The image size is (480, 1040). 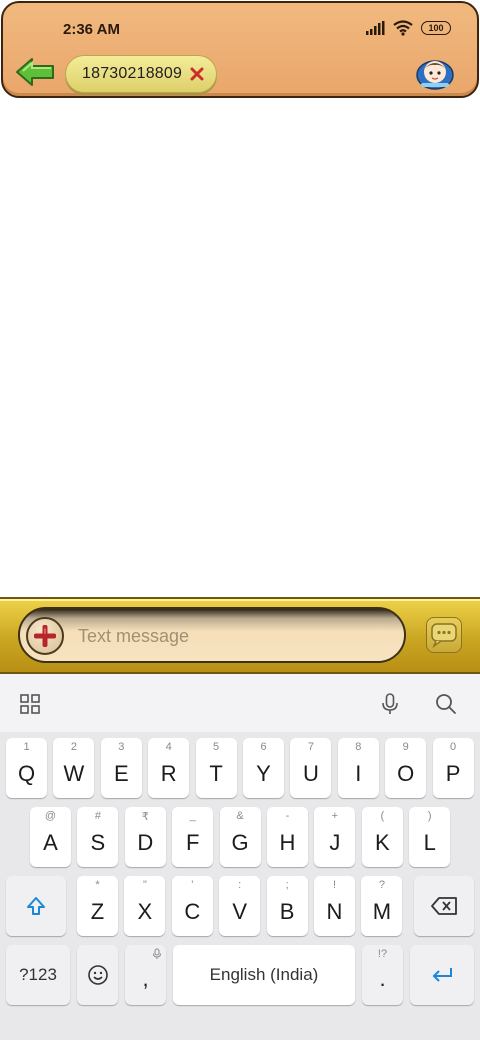 I want to click on status-time: 2:36 AM, so click(x=91, y=29).